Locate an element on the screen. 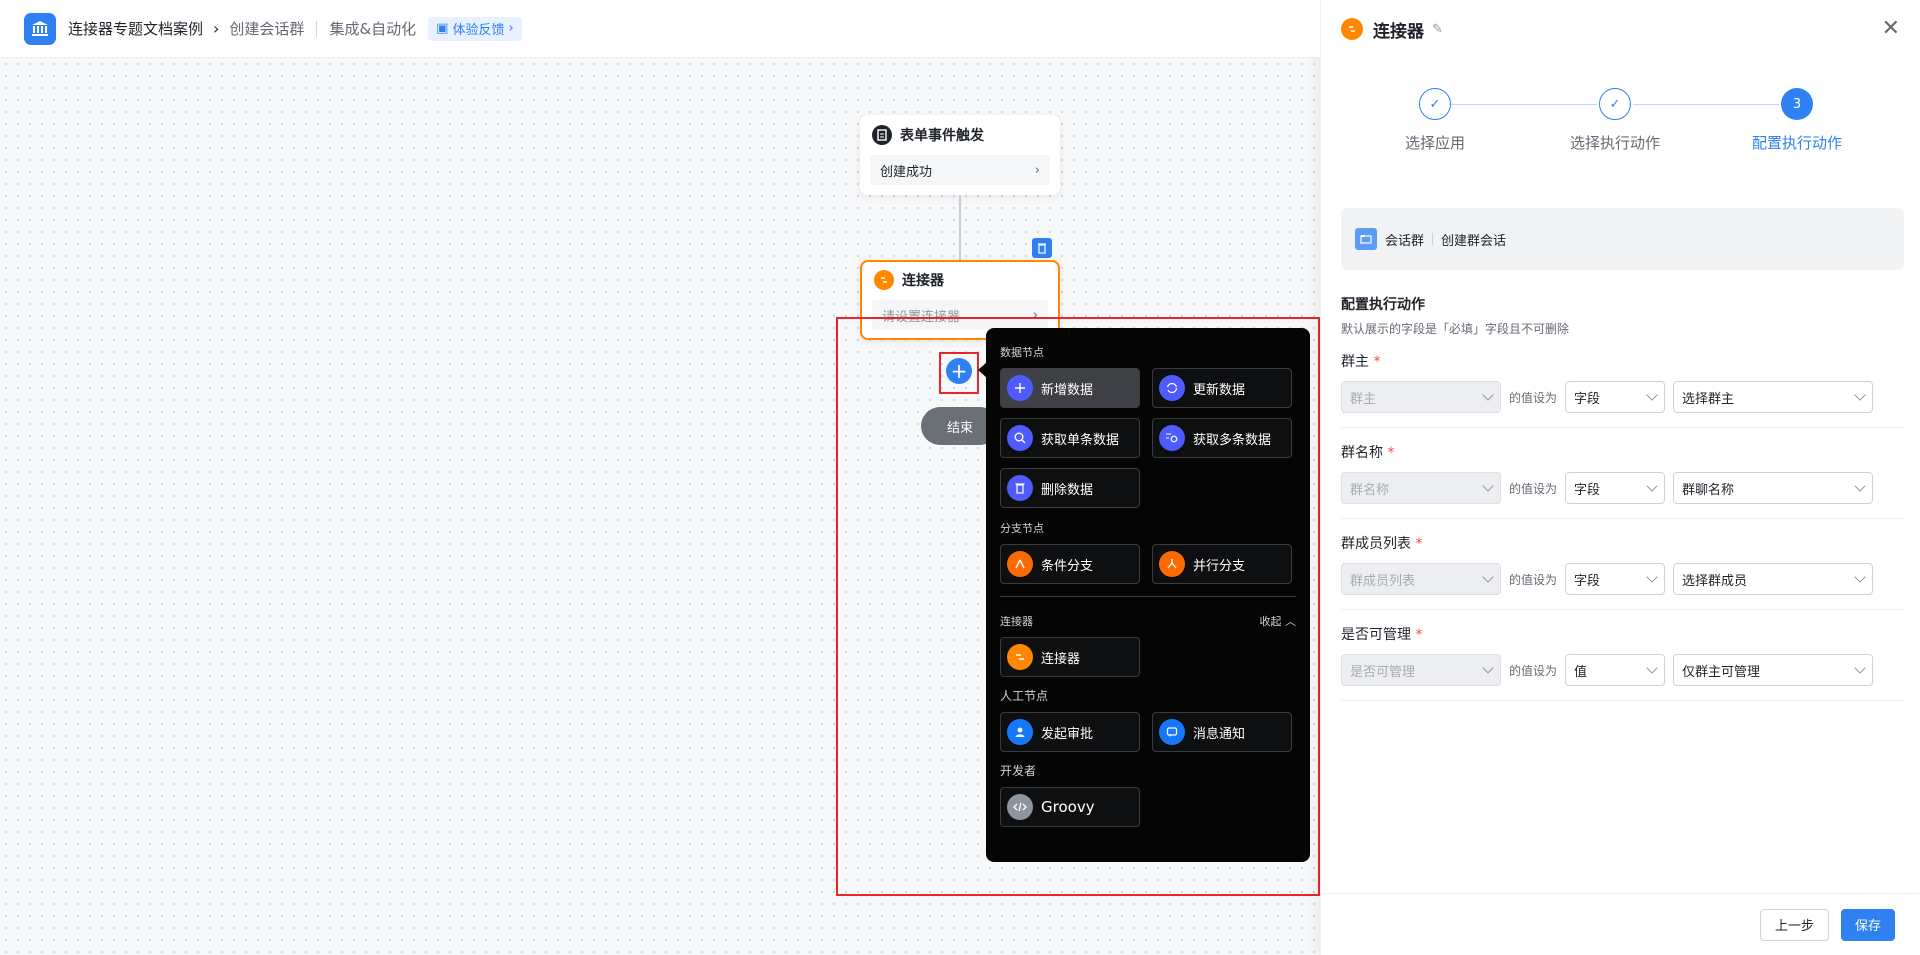  field-target-select: 群名称 is located at coordinates (1421, 488).